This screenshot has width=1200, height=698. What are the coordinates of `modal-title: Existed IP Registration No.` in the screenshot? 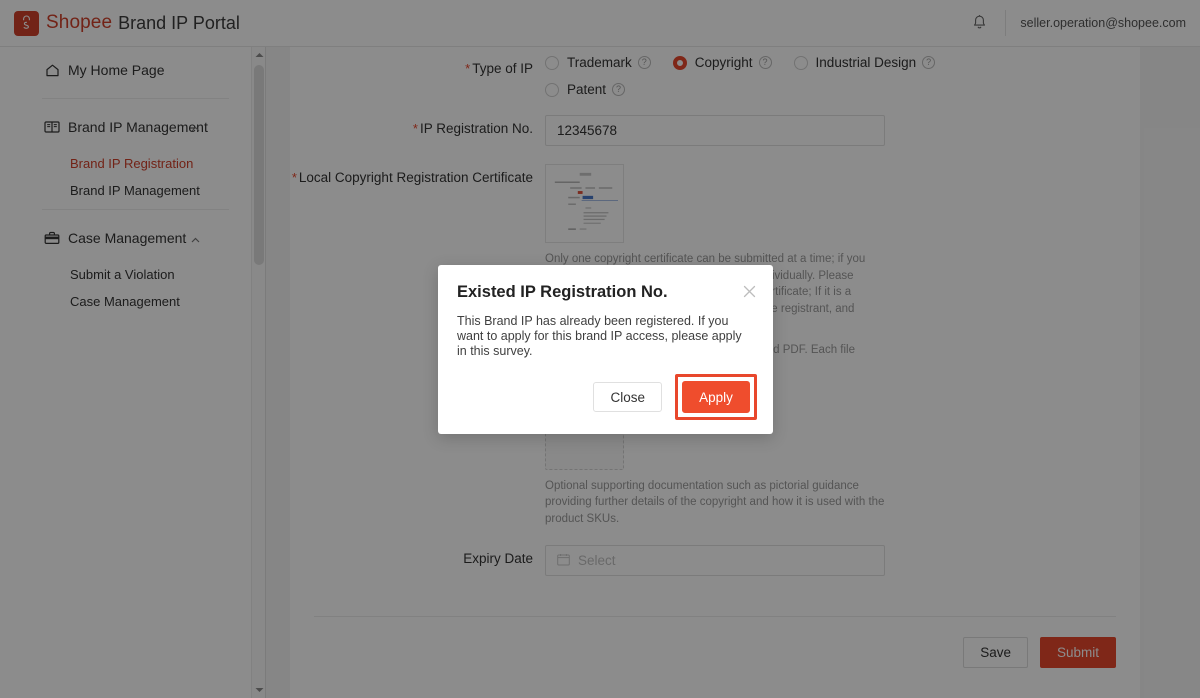 It's located at (562, 292).